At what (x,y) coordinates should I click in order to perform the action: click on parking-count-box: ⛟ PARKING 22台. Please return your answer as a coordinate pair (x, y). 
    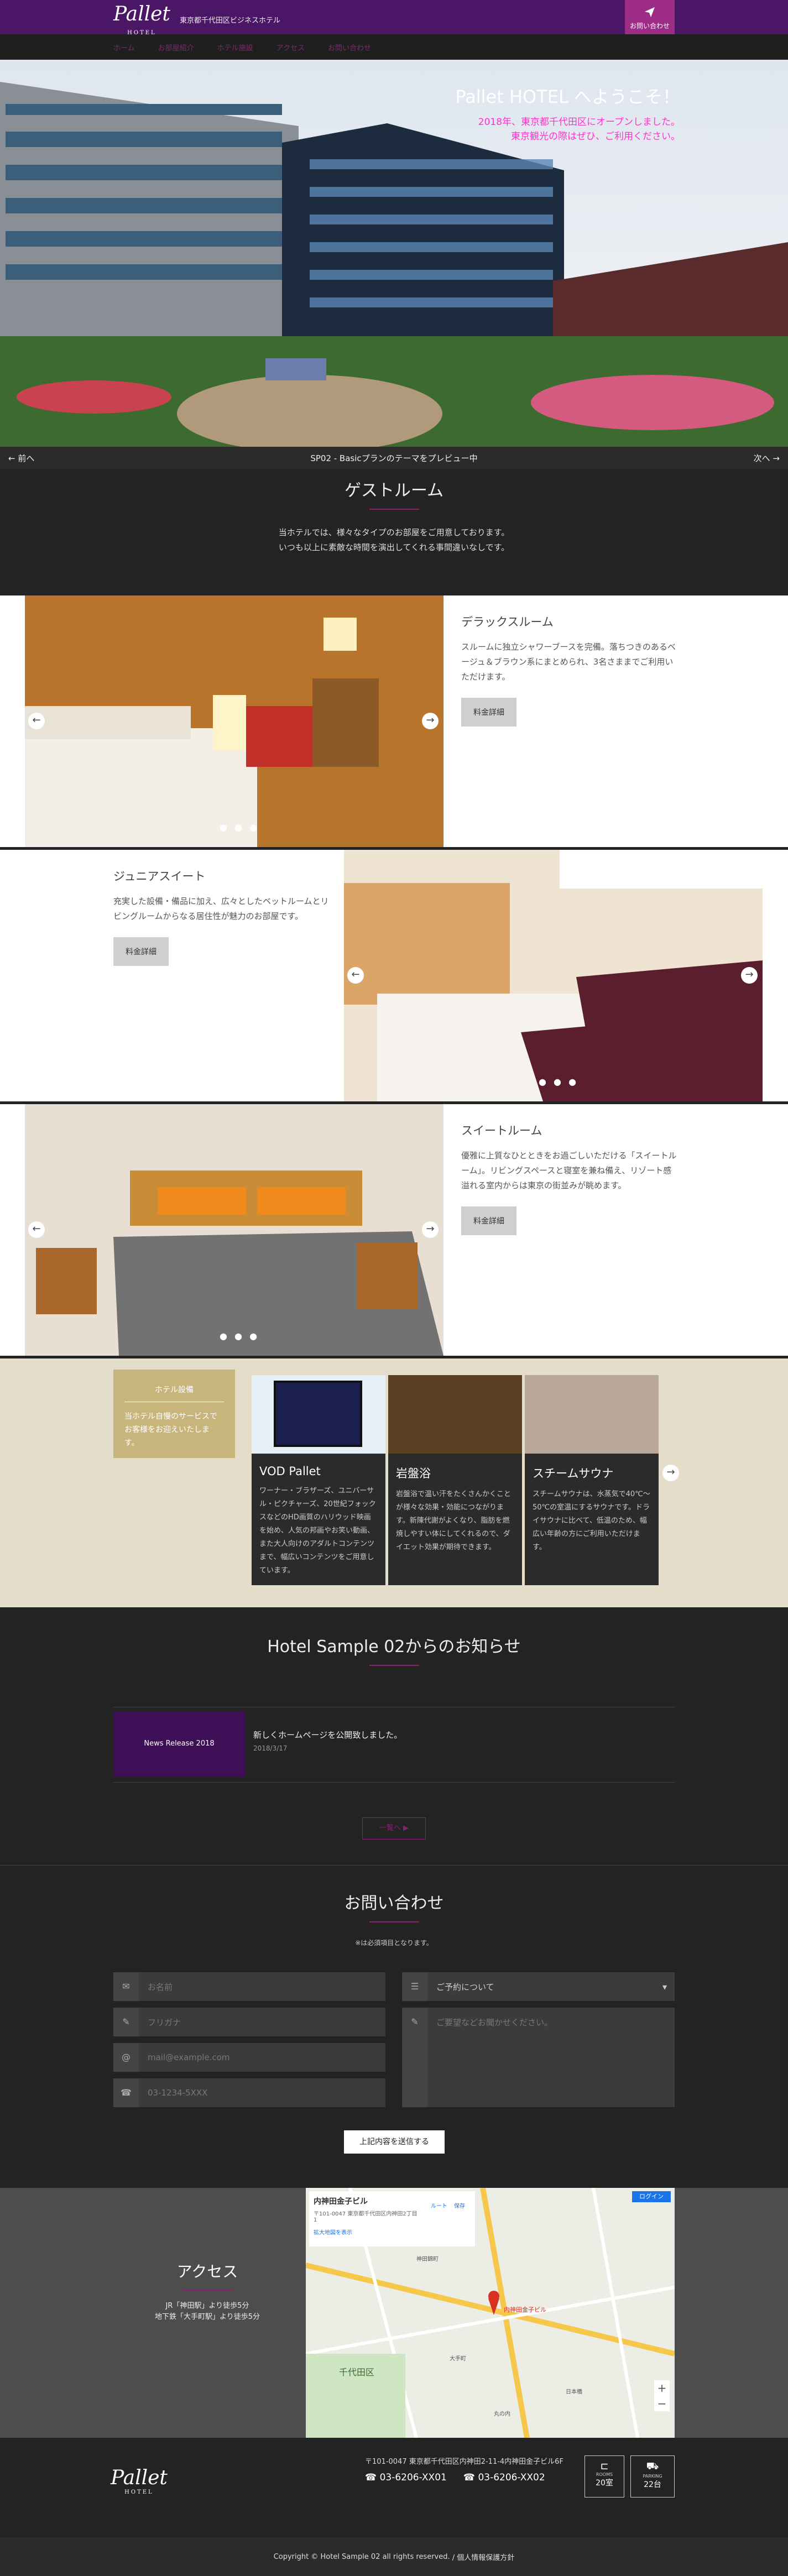
    Looking at the image, I should click on (652, 2476).